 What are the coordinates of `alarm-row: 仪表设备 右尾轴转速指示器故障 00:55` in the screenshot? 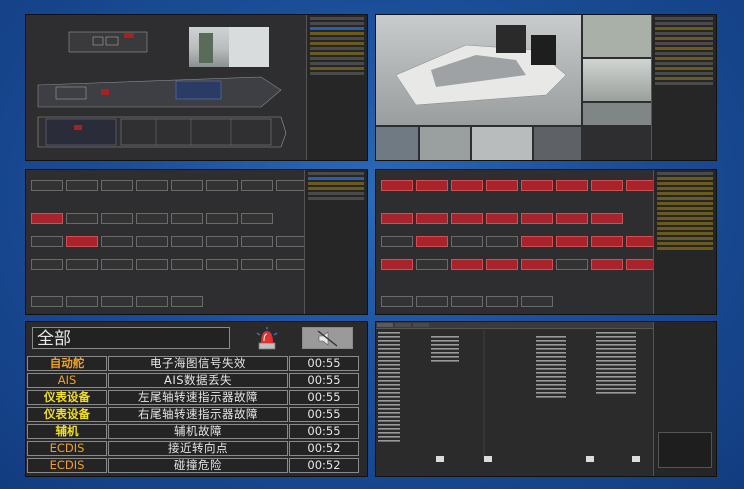 It's located at (193, 414).